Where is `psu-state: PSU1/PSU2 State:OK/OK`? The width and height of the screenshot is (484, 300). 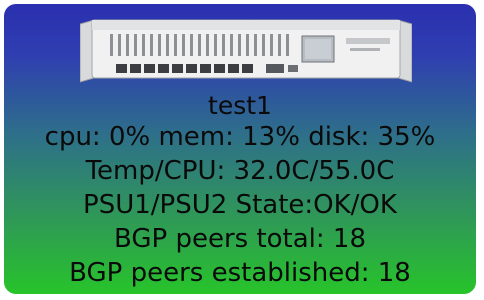
psu-state: PSU1/PSU2 State:OK/OK is located at coordinates (240, 205).